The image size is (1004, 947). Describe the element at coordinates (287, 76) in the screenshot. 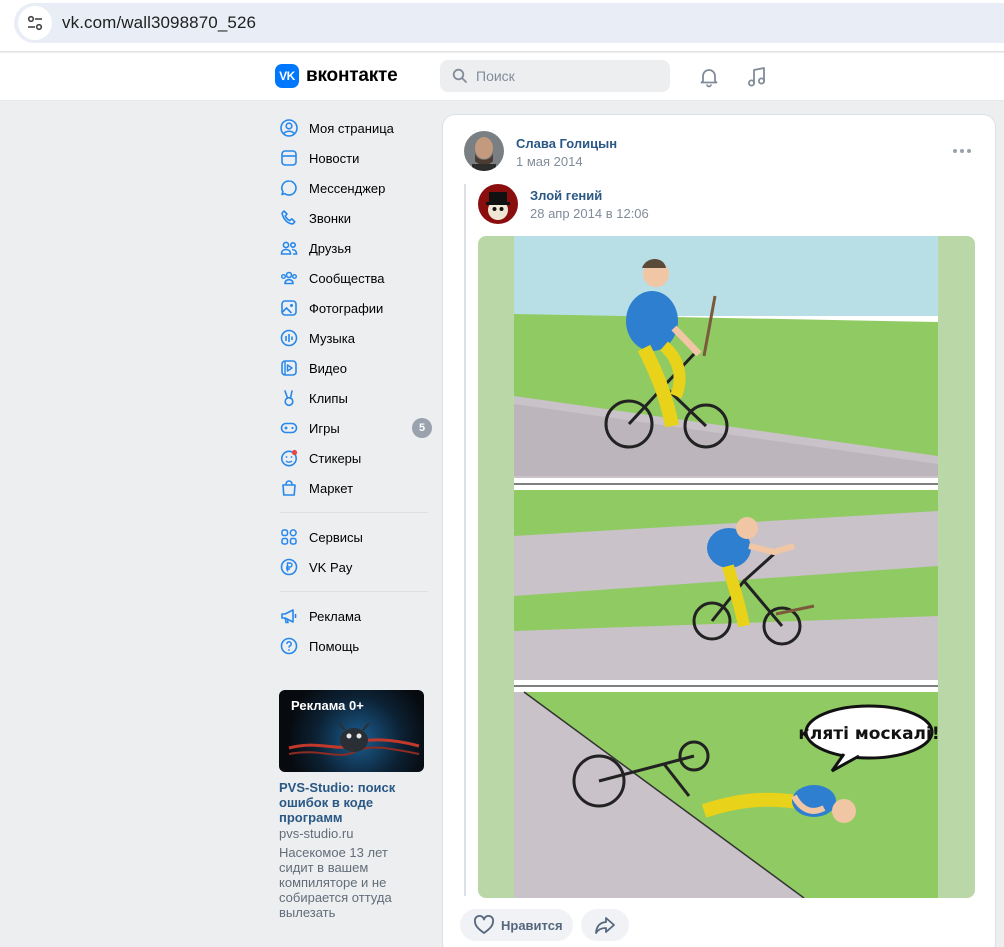

I see `vk-logo-mark: VK` at that location.